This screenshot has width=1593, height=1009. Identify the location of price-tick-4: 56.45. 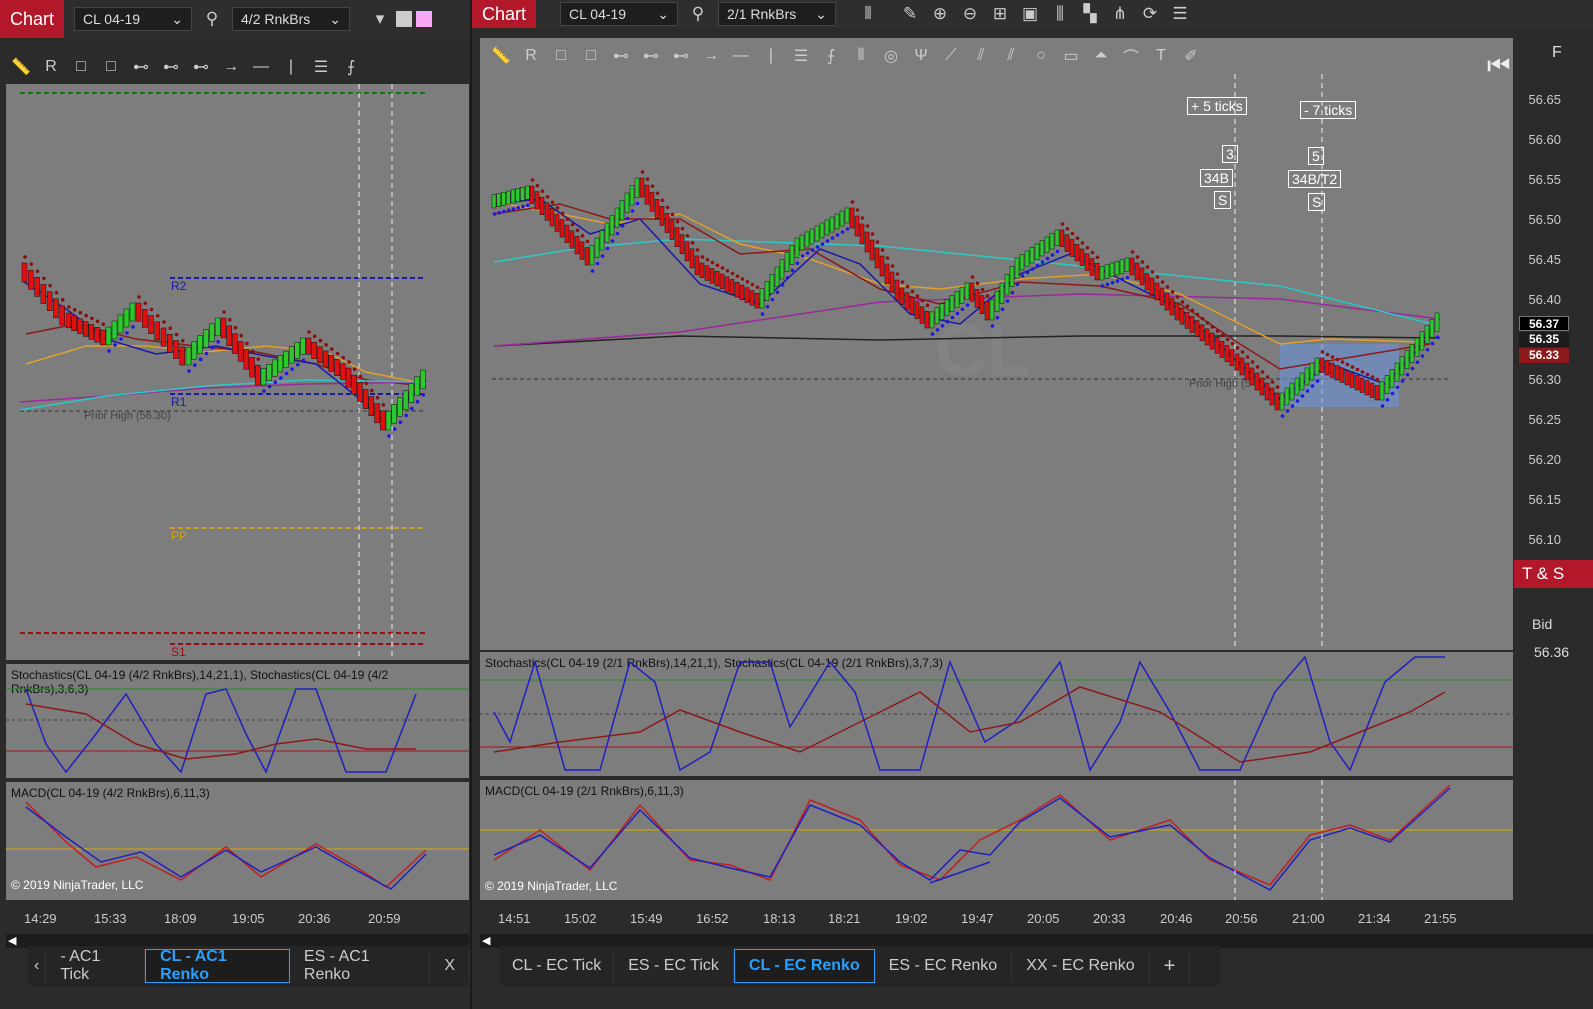
(1544, 259).